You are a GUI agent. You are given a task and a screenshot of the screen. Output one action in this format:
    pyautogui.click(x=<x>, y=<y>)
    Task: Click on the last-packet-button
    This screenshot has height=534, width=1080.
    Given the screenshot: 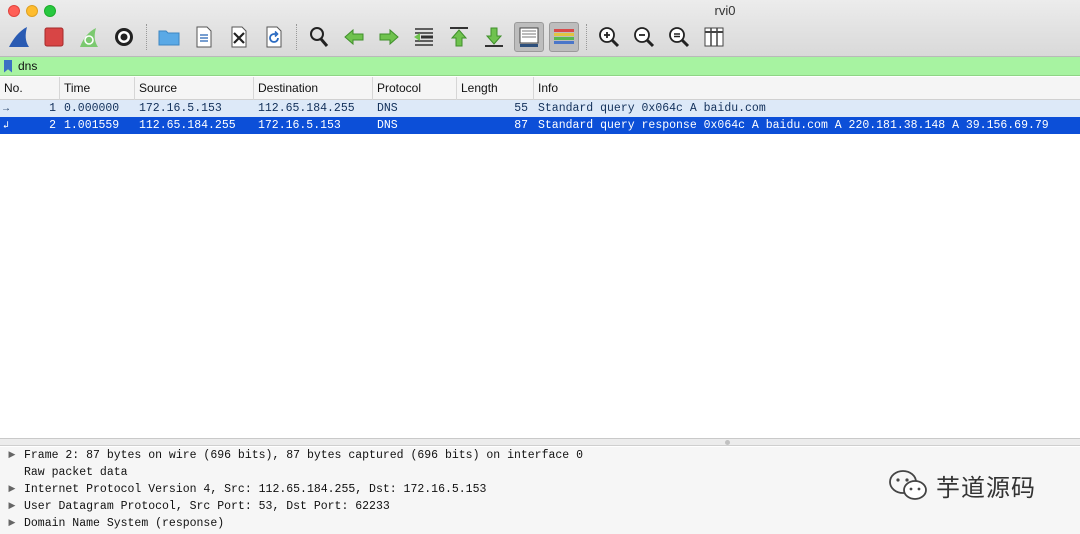 What is the action you would take?
    pyautogui.click(x=494, y=37)
    